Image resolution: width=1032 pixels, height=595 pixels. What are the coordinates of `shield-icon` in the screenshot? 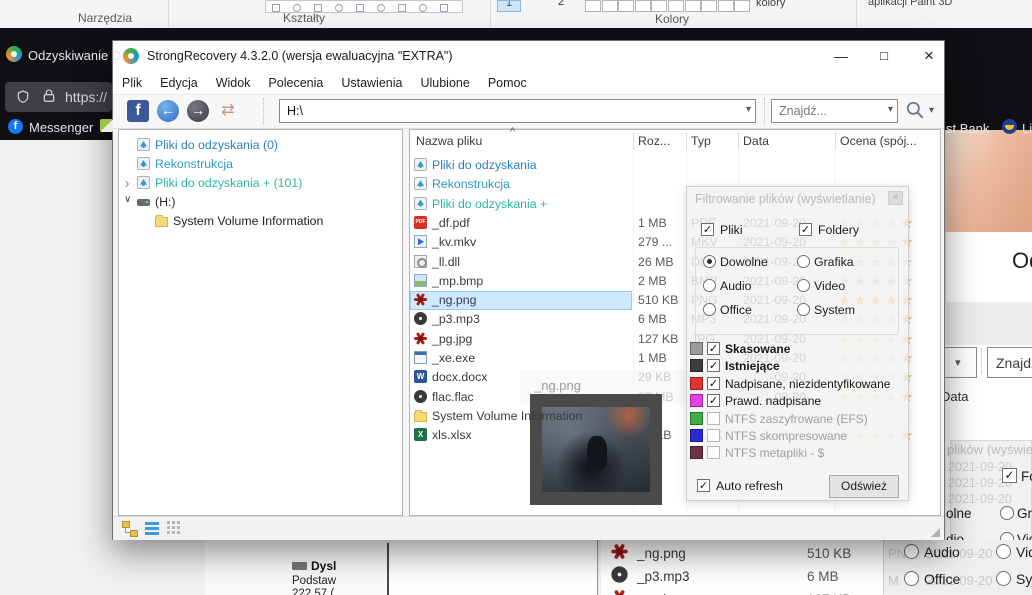 It's located at (23, 99).